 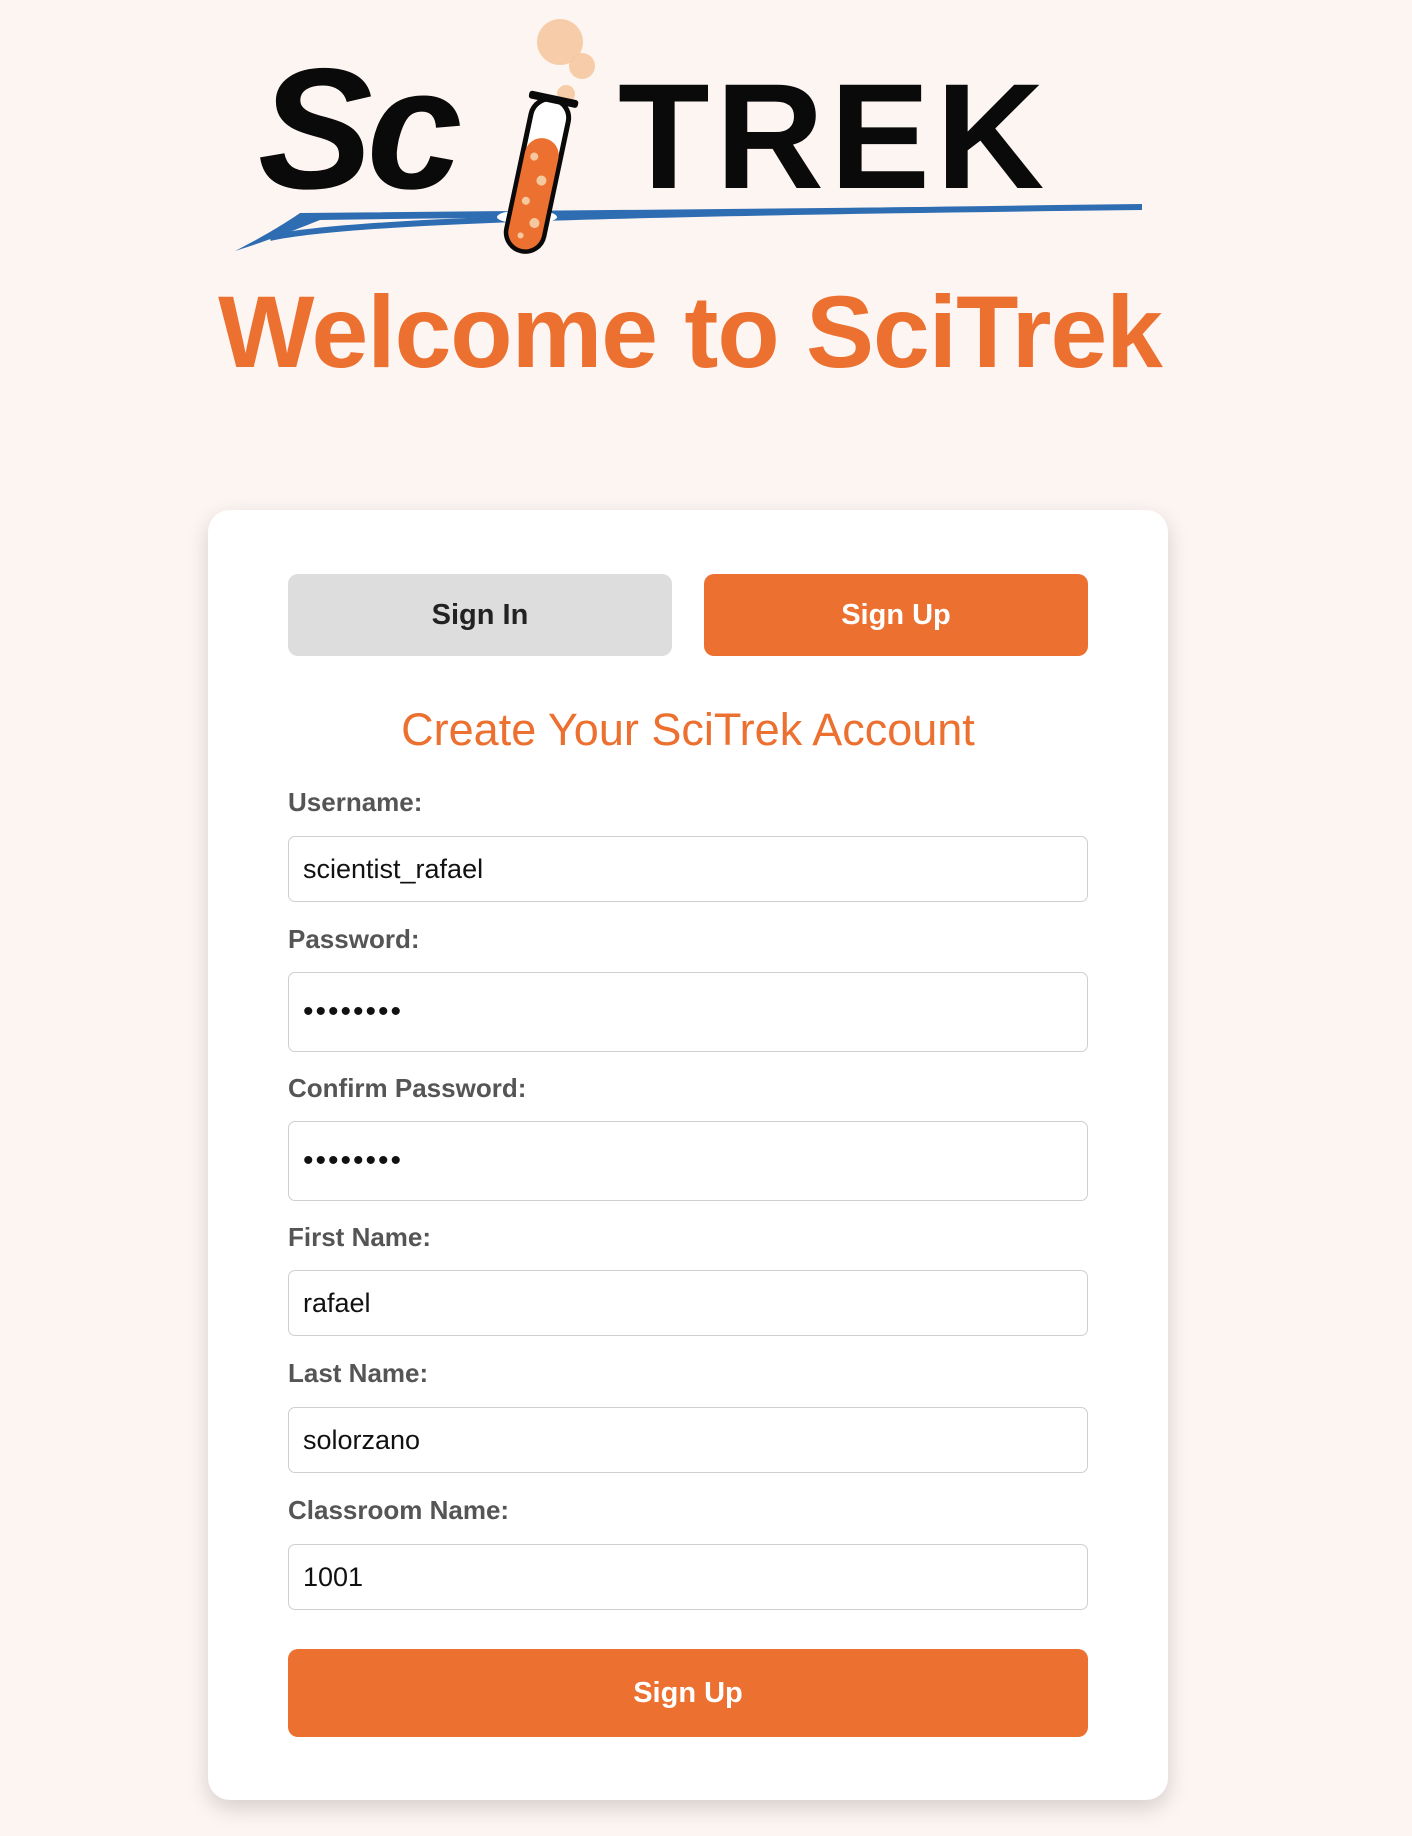 What do you see at coordinates (688, 1440) in the screenshot?
I see `last-name-input` at bounding box center [688, 1440].